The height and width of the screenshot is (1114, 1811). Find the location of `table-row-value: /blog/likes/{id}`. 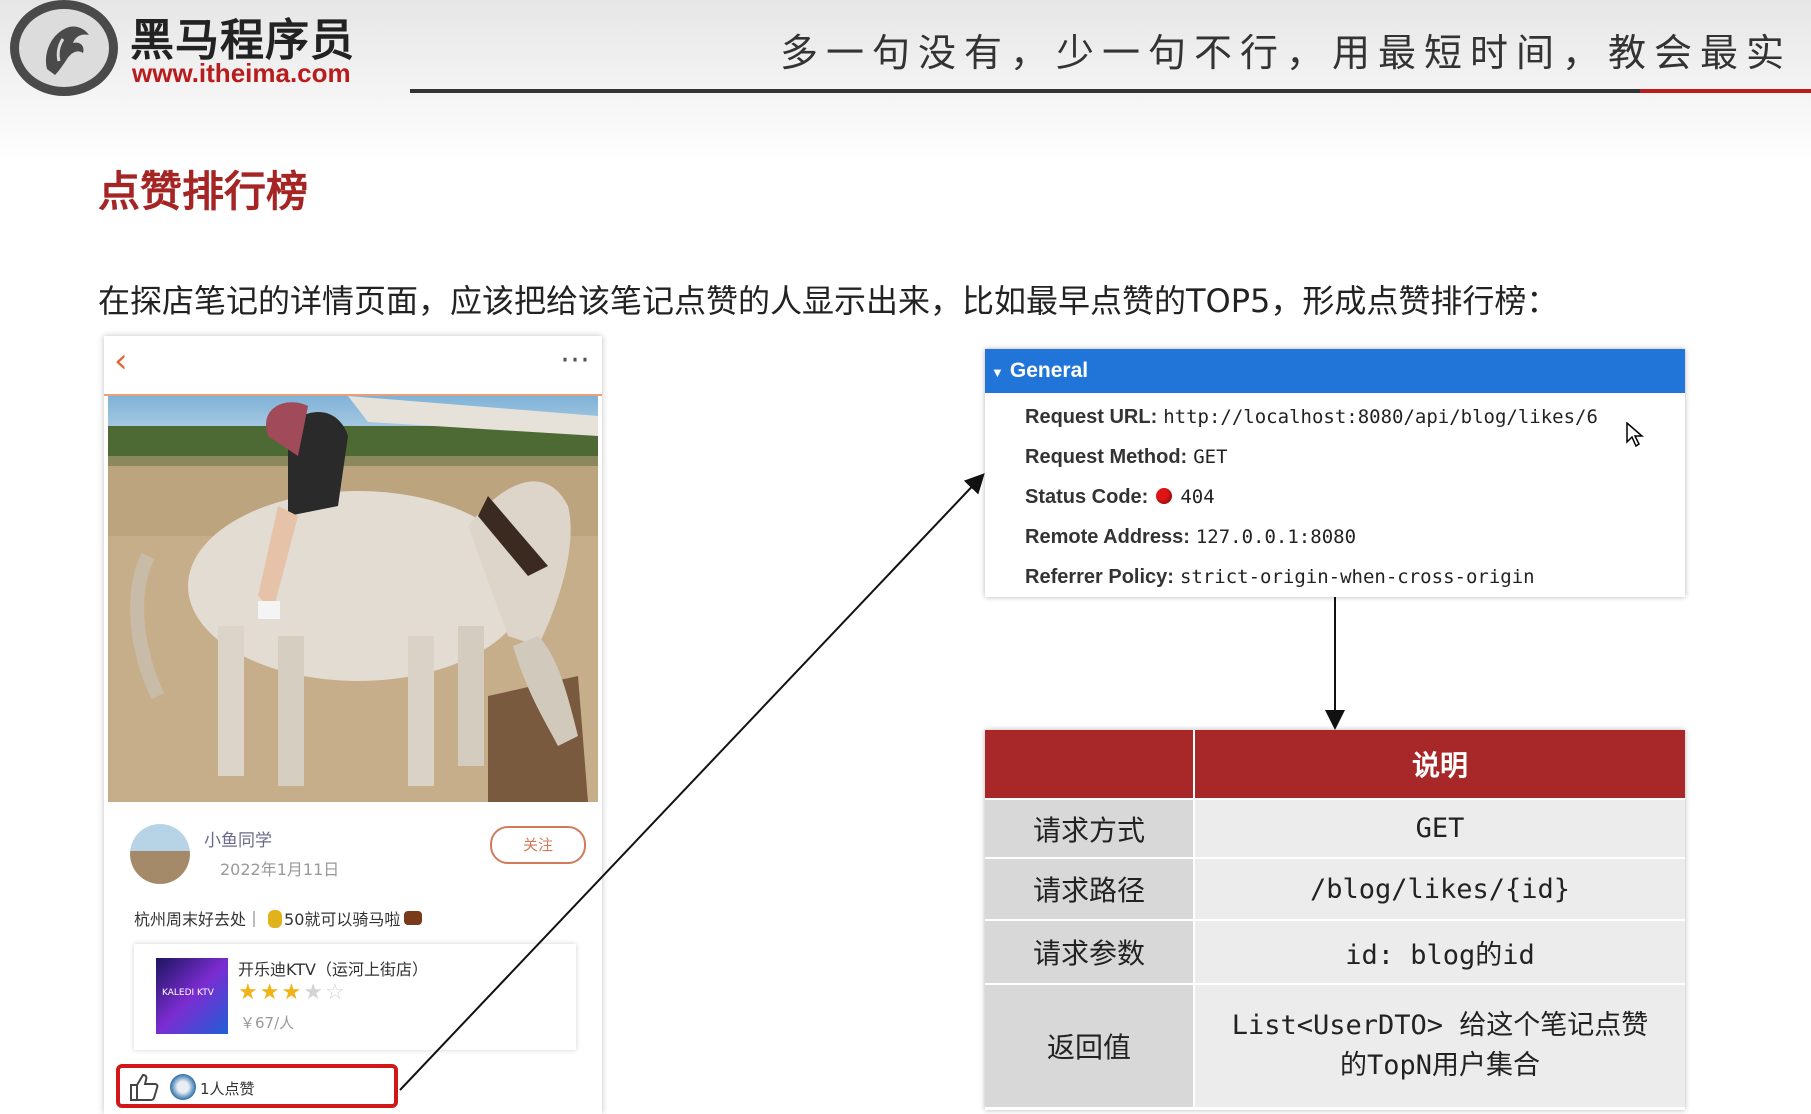

table-row-value: /blog/likes/{id} is located at coordinates (1440, 889).